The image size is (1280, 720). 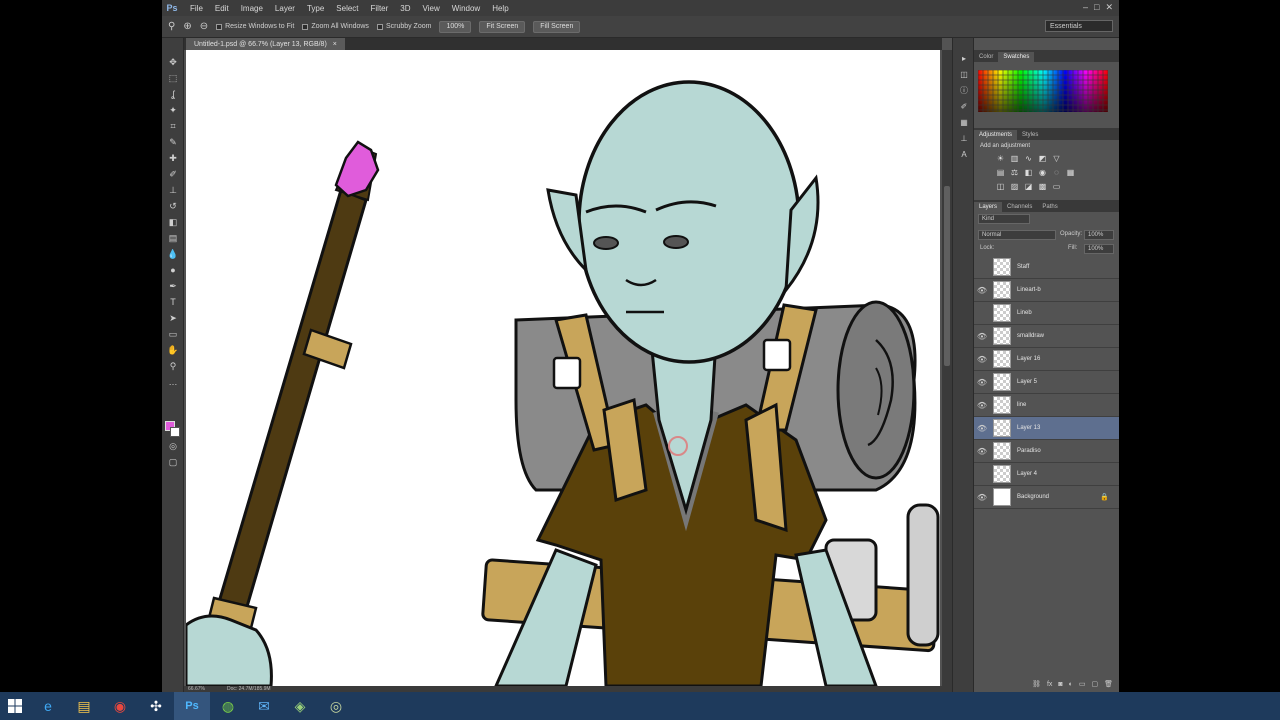 What do you see at coordinates (173, 158) in the screenshot?
I see `healing-tool-icon: ✚` at bounding box center [173, 158].